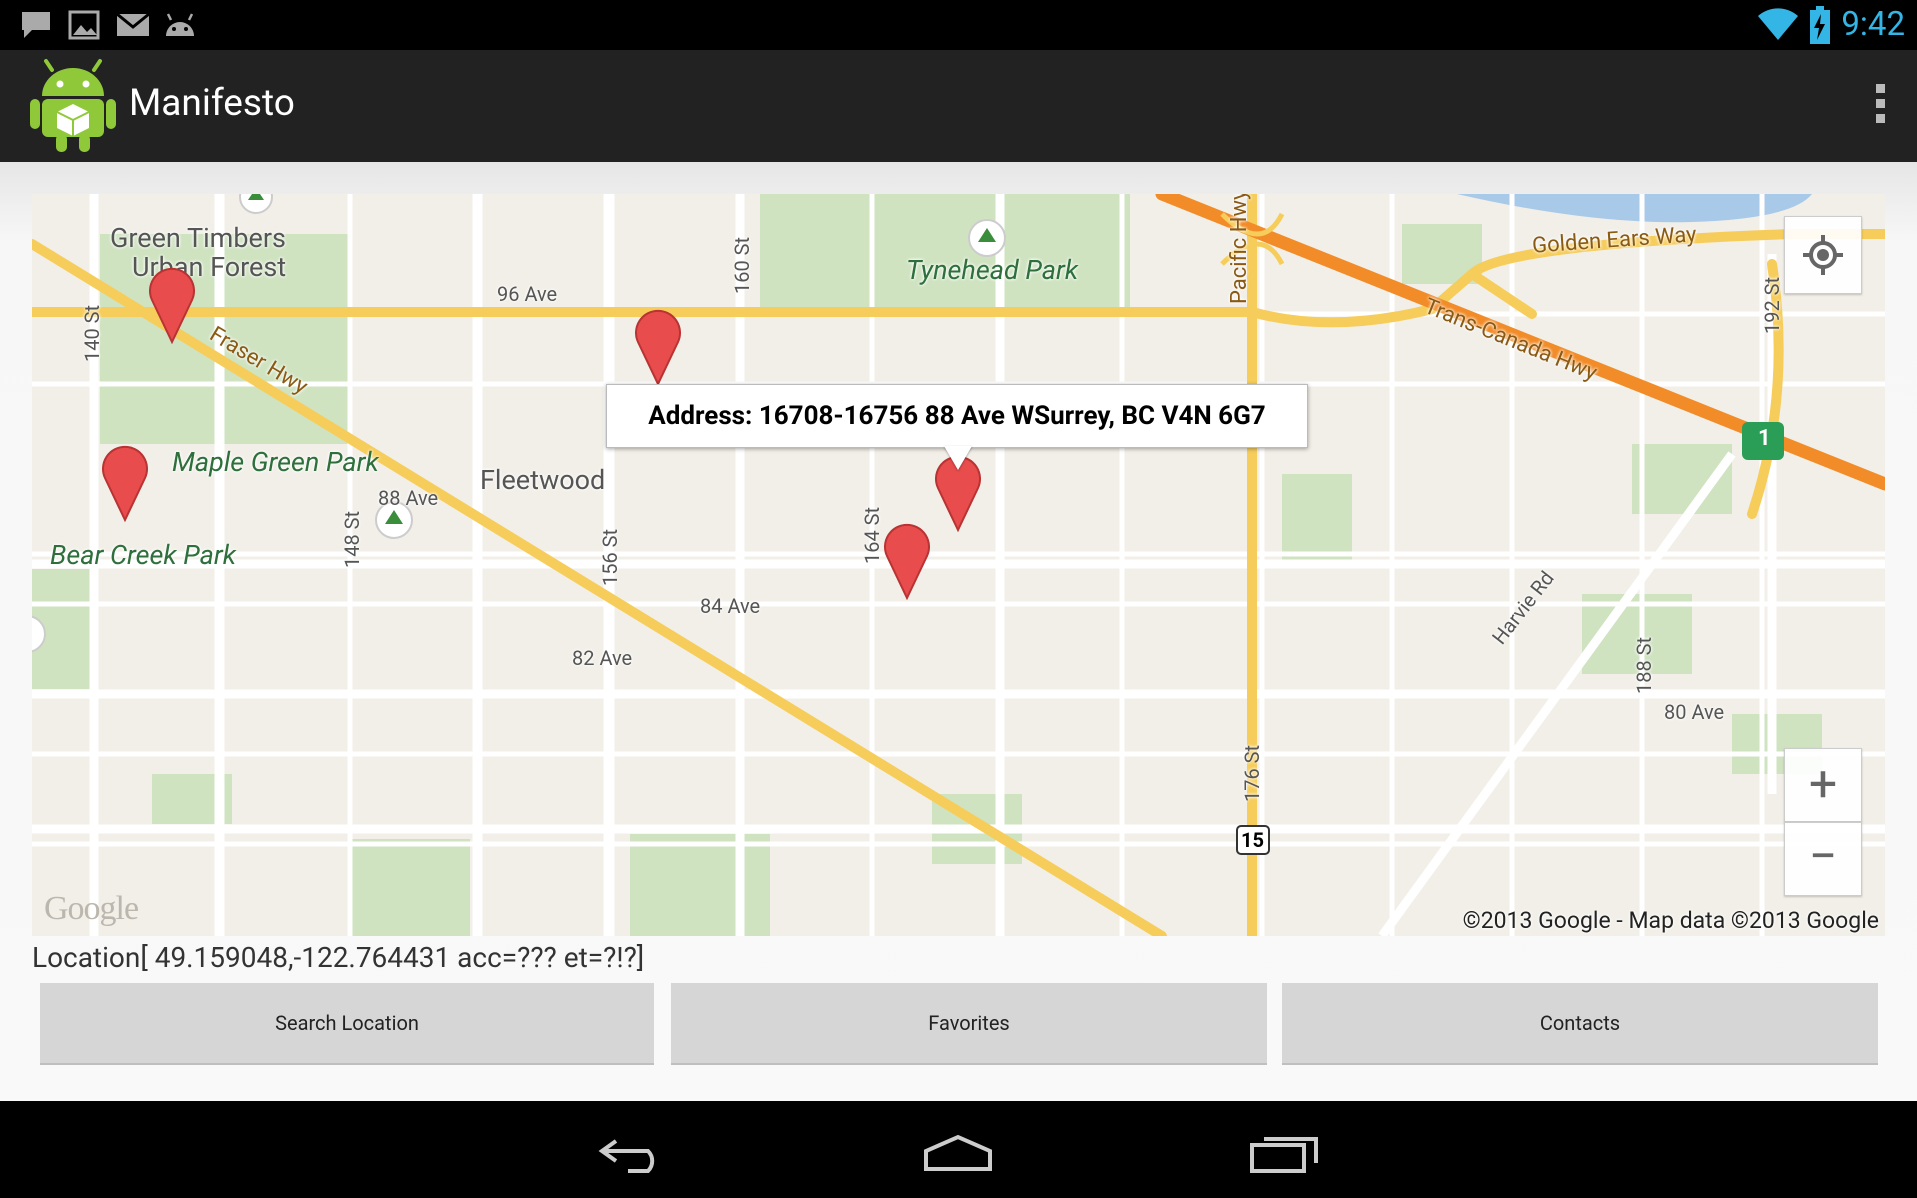 The image size is (1917, 1198). I want to click on clock: 9:42, so click(1873, 24).